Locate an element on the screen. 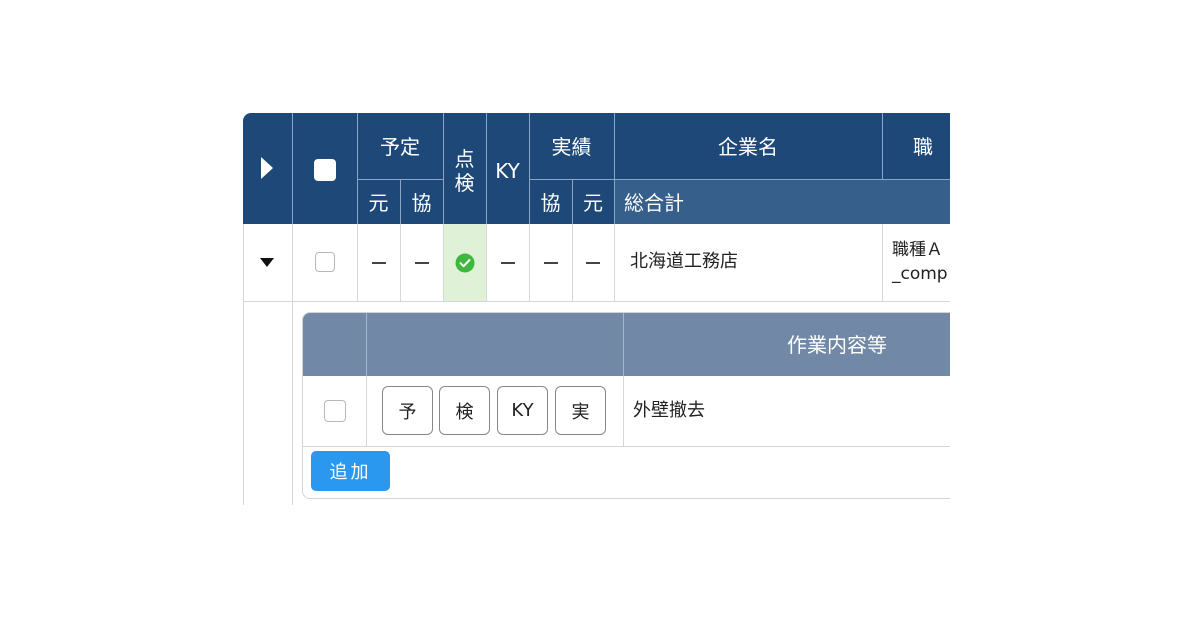 This screenshot has width=1200, height=630. ky-empty is located at coordinates (508, 263).